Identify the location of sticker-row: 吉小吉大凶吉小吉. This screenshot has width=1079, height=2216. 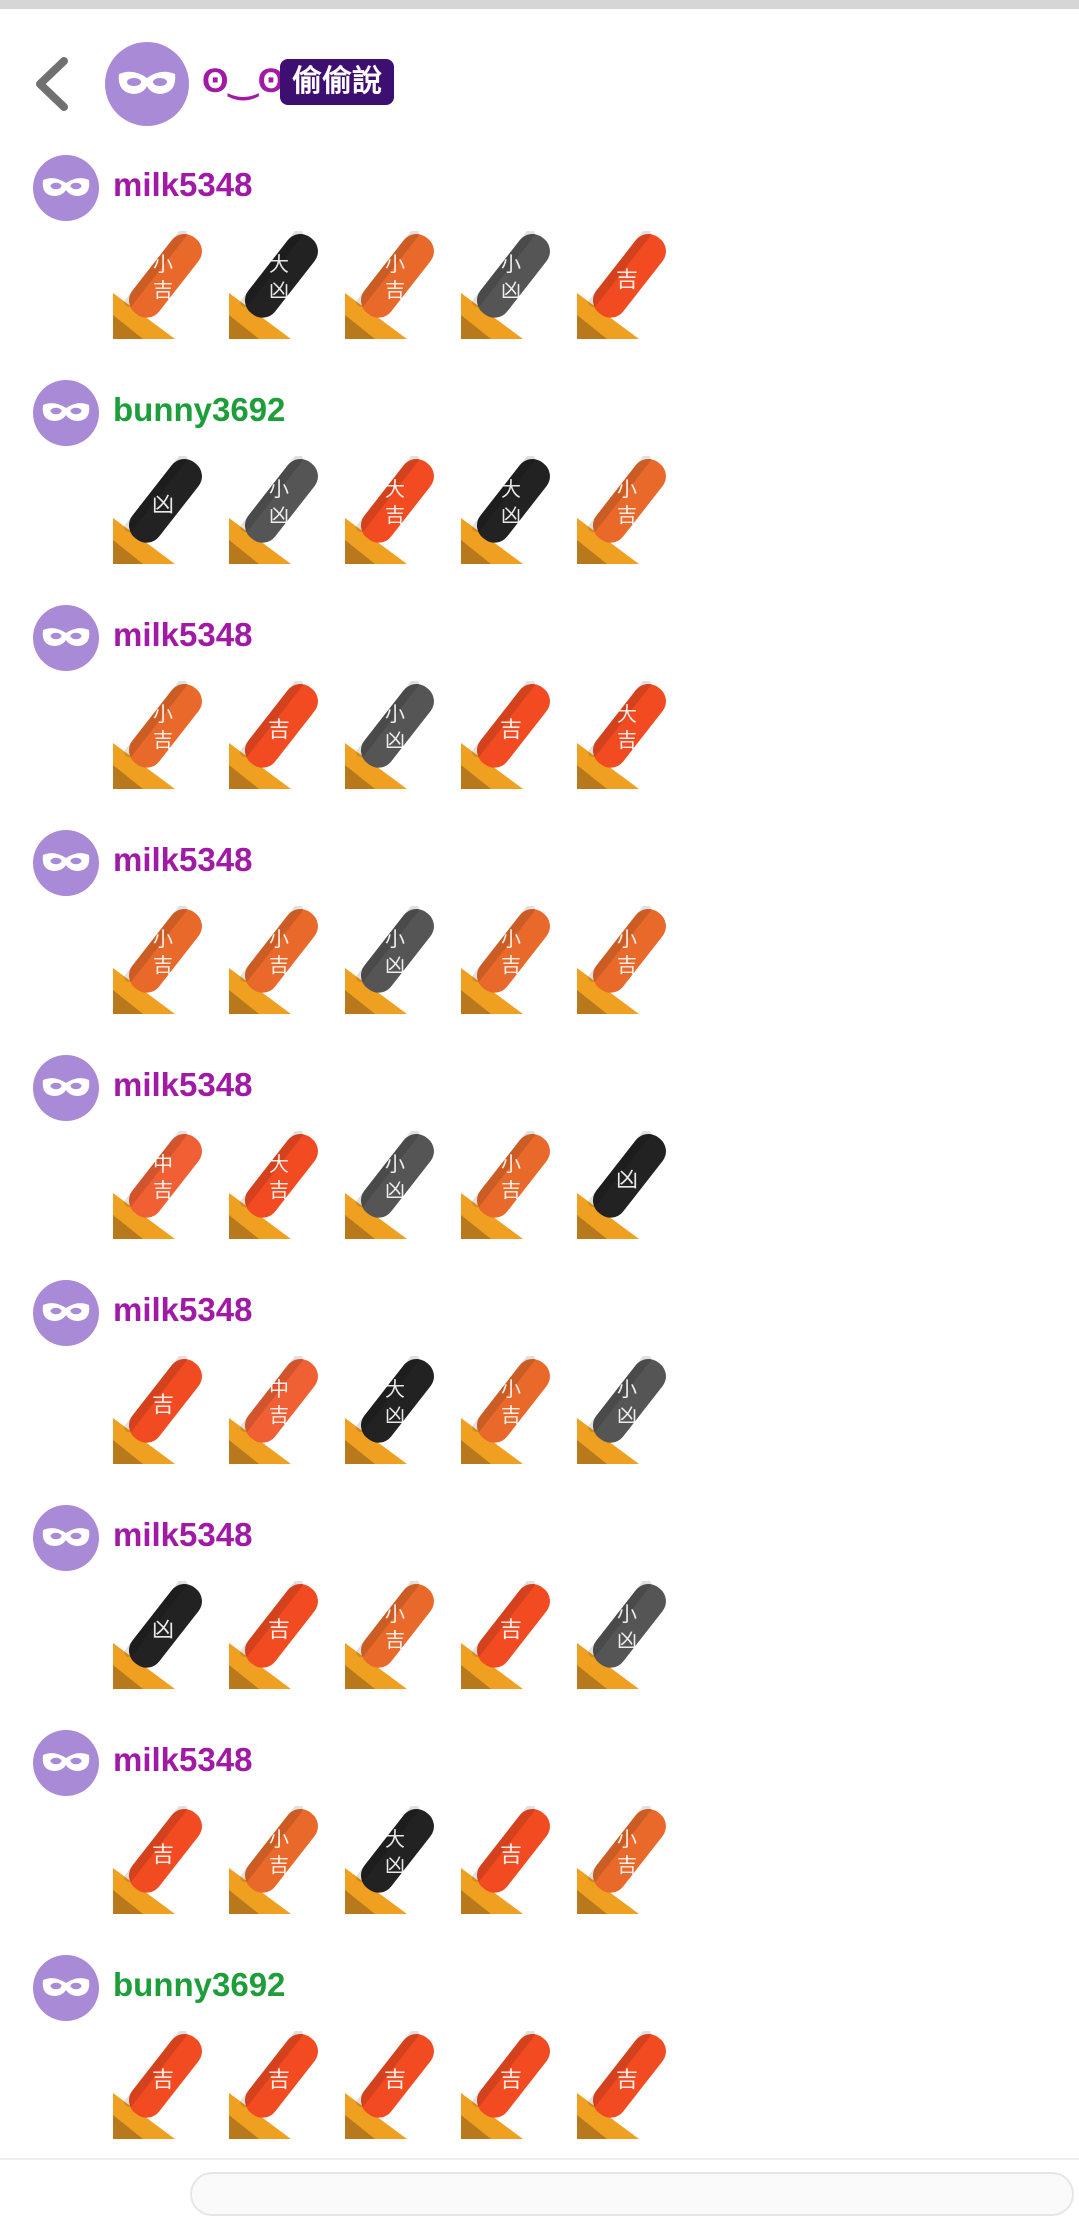
(403, 1860).